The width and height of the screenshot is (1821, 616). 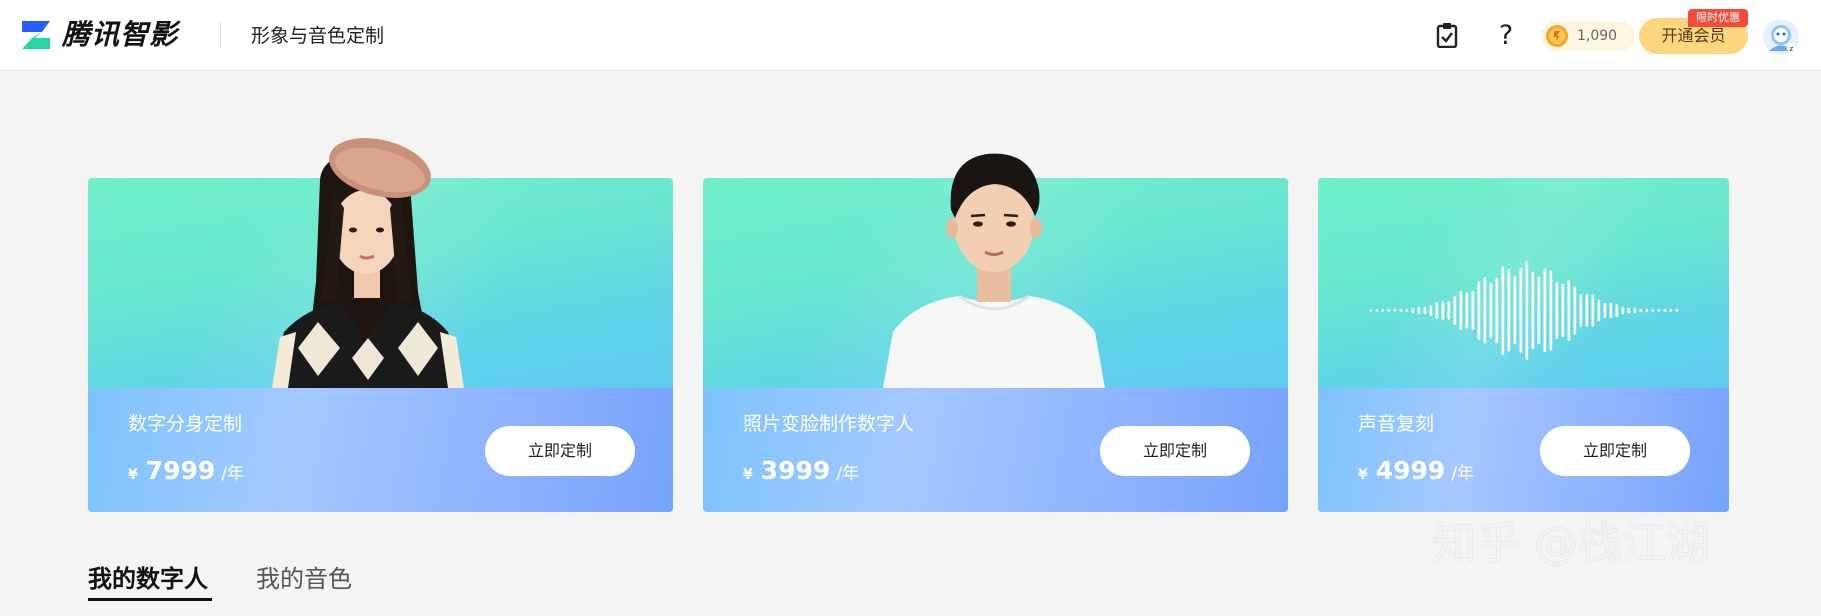 What do you see at coordinates (829, 424) in the screenshot?
I see `card-title: 照片变脸制作数字人` at bounding box center [829, 424].